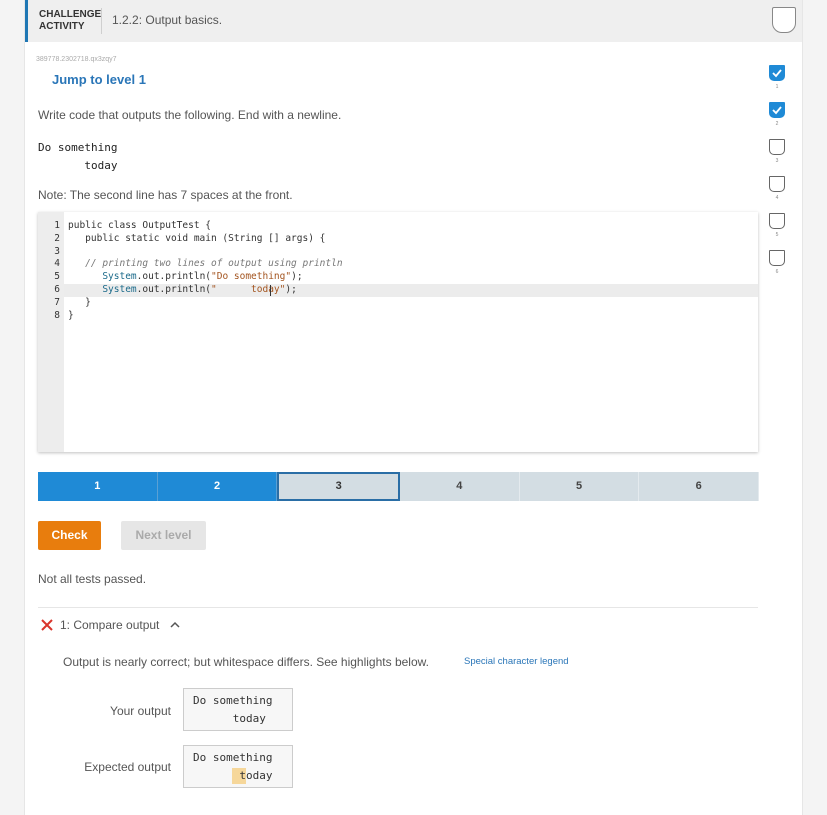 The height and width of the screenshot is (815, 827). I want to click on header-divider, so click(101, 21).